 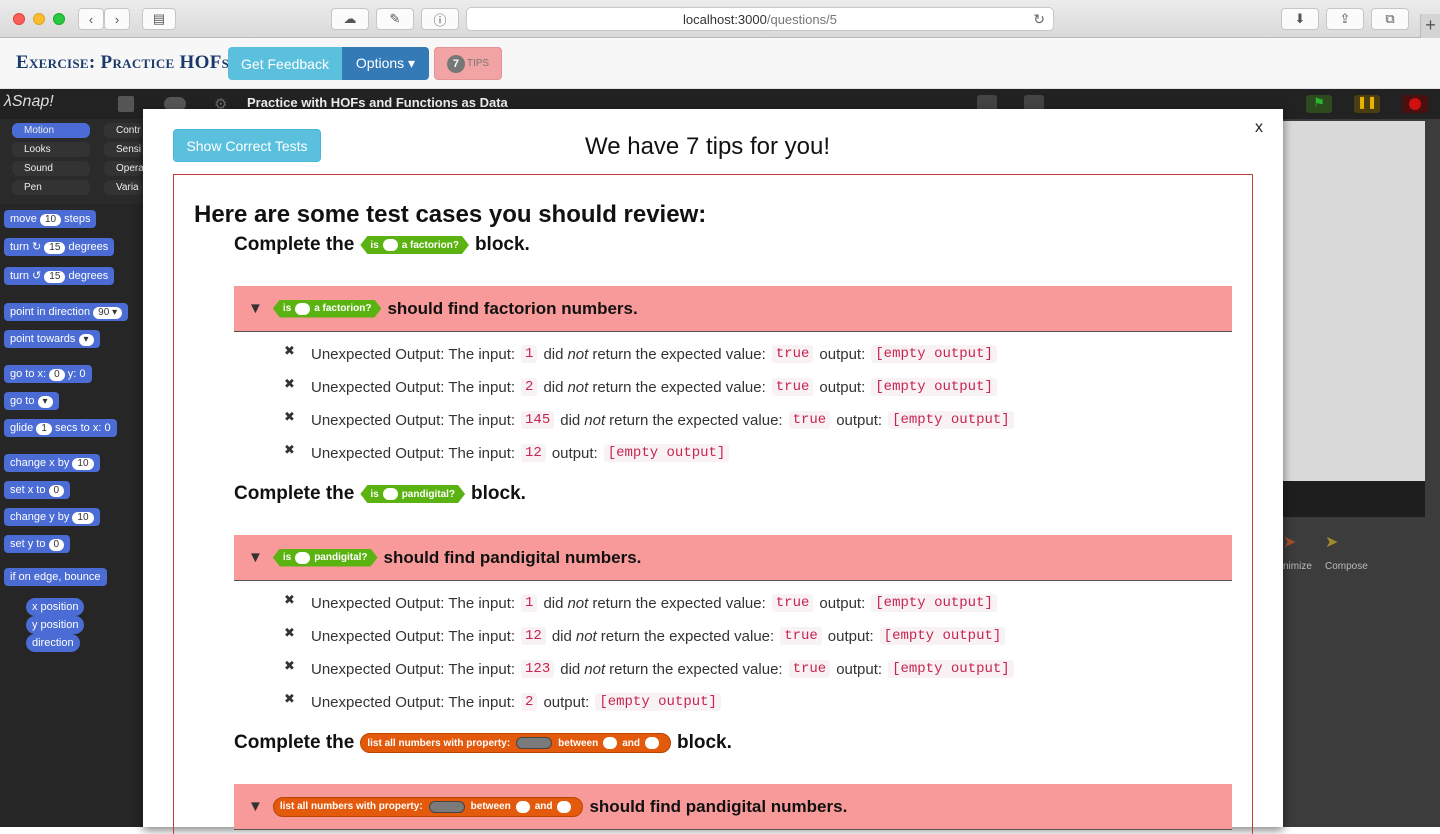 What do you see at coordinates (412, 494) in the screenshot?
I see `pandigital-block: is pandigital?` at bounding box center [412, 494].